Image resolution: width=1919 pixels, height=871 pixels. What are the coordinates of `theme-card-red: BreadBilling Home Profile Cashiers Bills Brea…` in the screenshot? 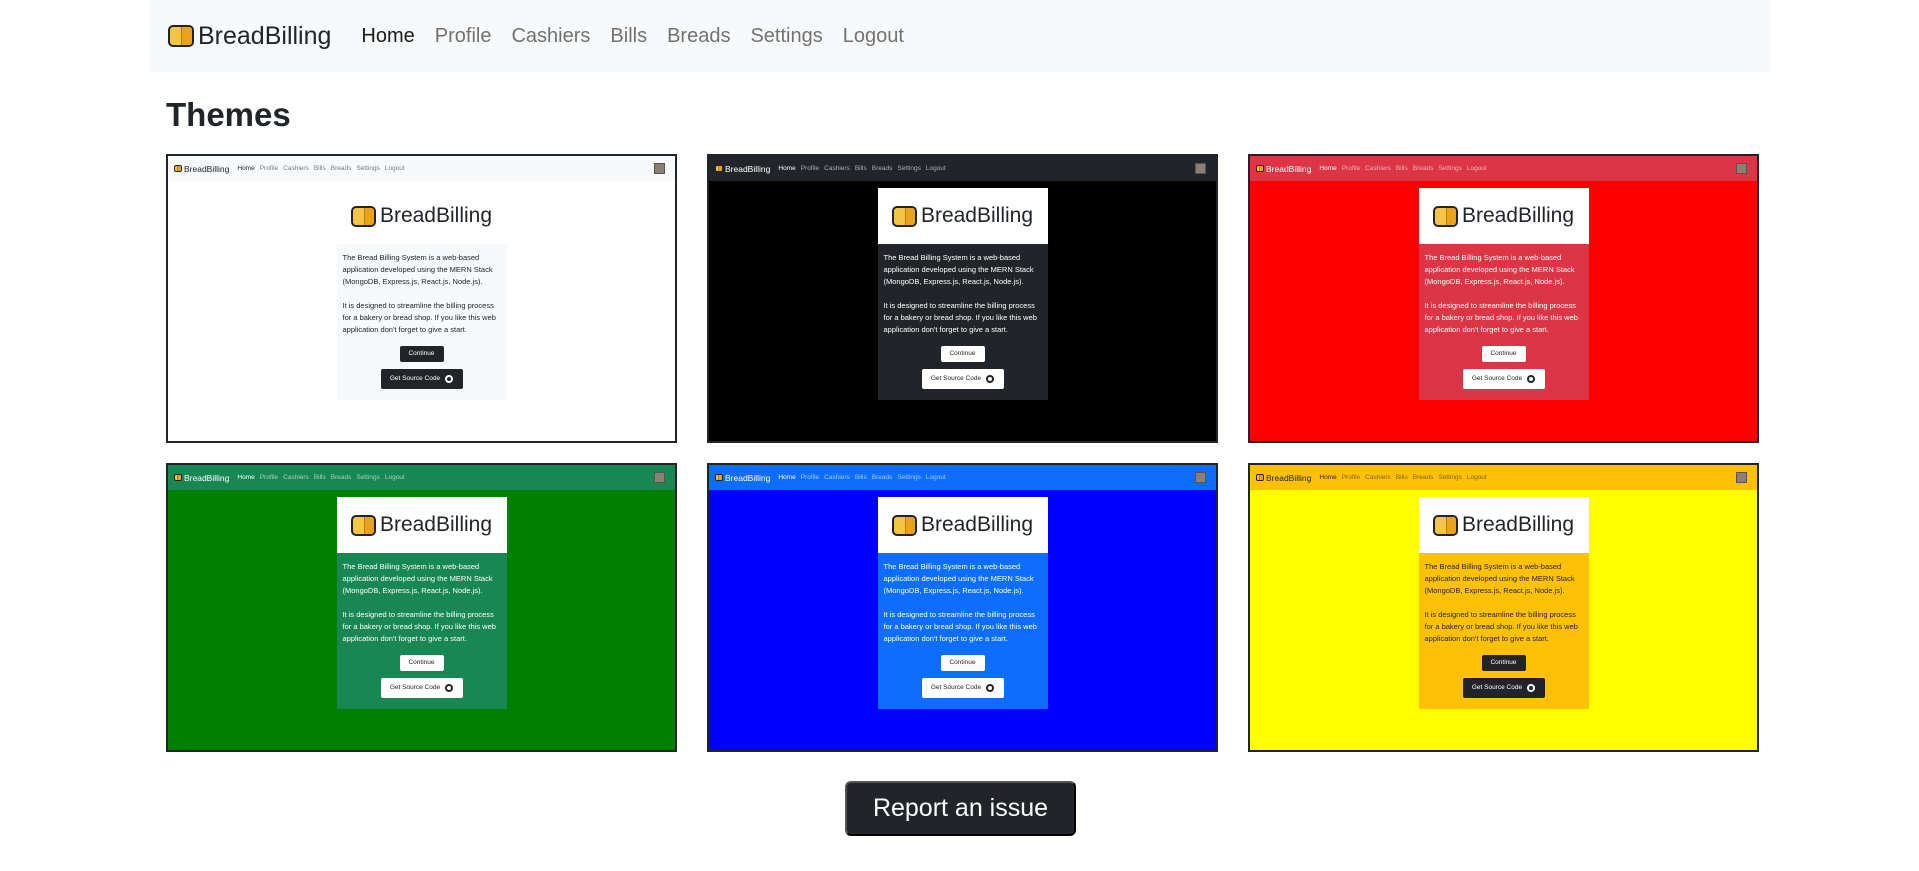 It's located at (1503, 298).